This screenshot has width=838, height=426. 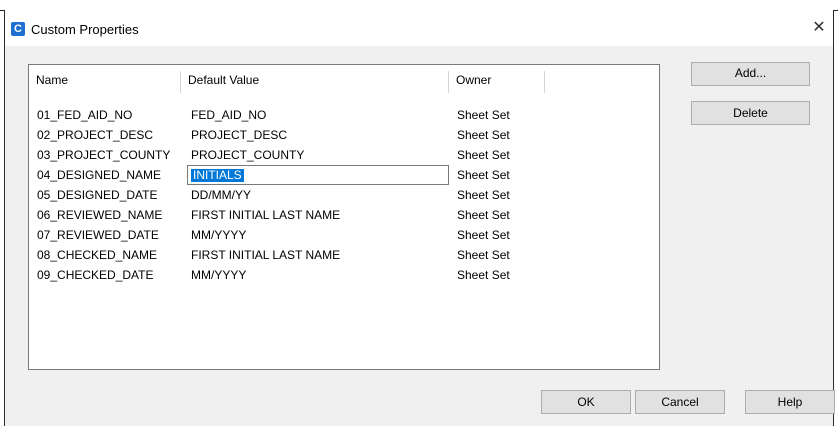 What do you see at coordinates (105, 82) in the screenshot?
I see `column-header-name: Name` at bounding box center [105, 82].